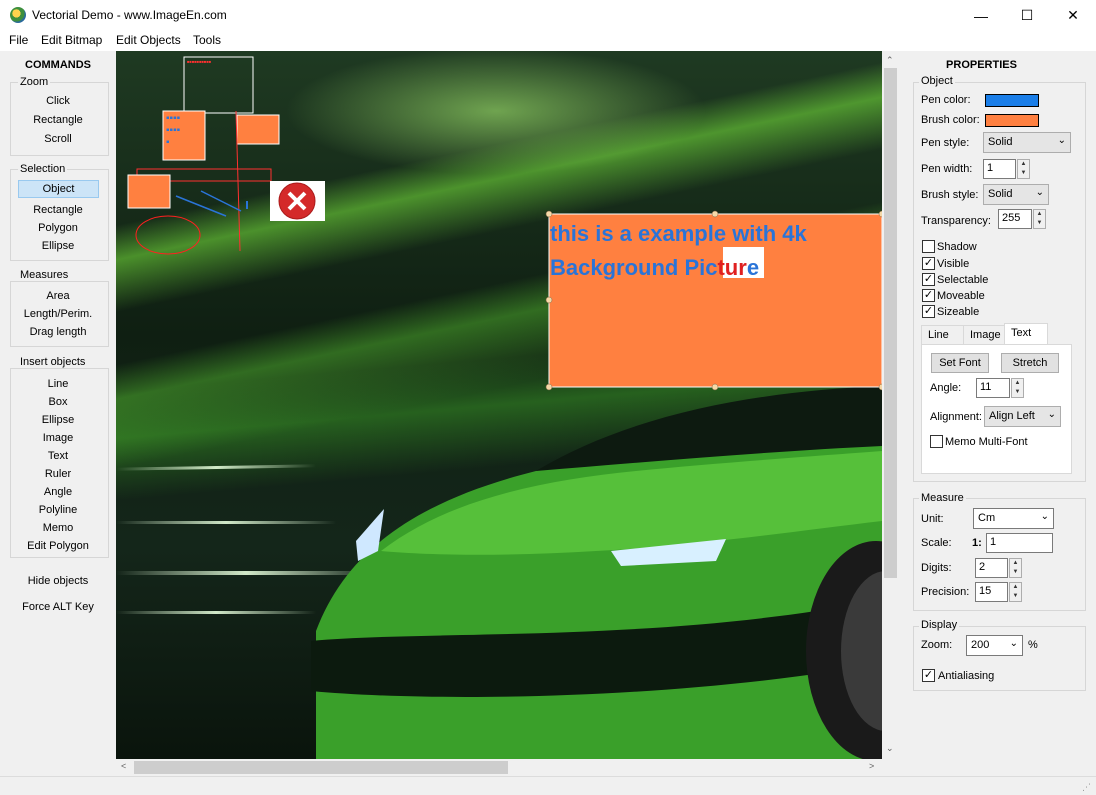  Describe the element at coordinates (58, 546) in the screenshot. I see `edit-polygon-button: Edit Polygon` at that location.